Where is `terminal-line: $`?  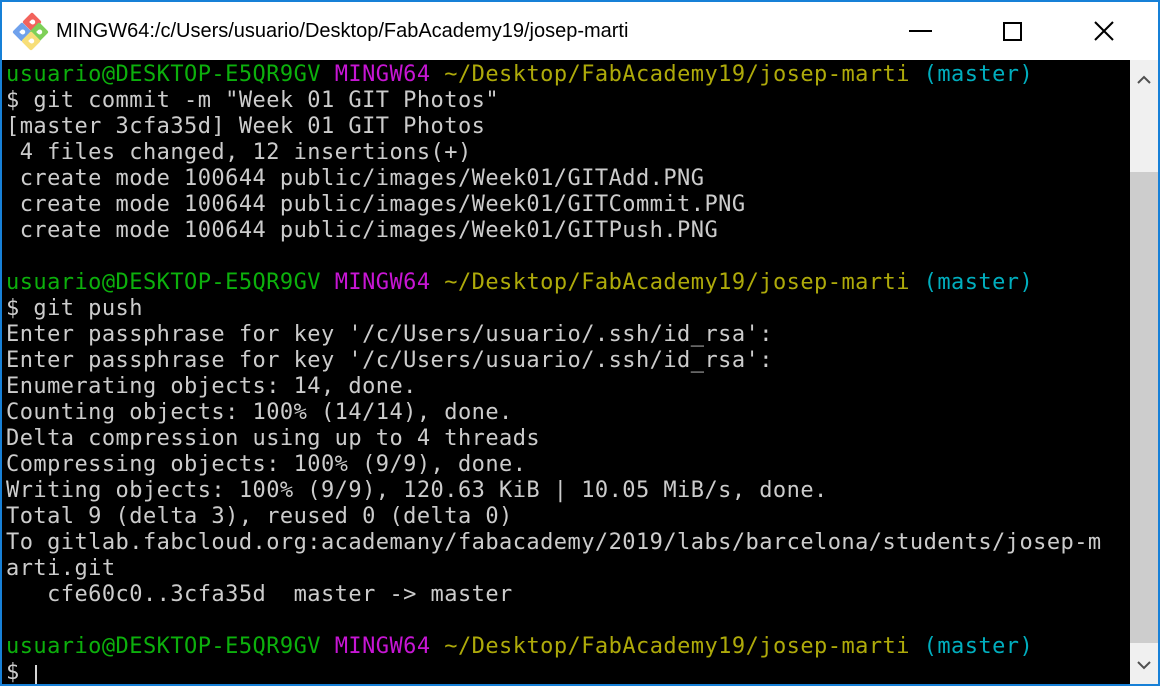 terminal-line: $ is located at coordinates (568, 672).